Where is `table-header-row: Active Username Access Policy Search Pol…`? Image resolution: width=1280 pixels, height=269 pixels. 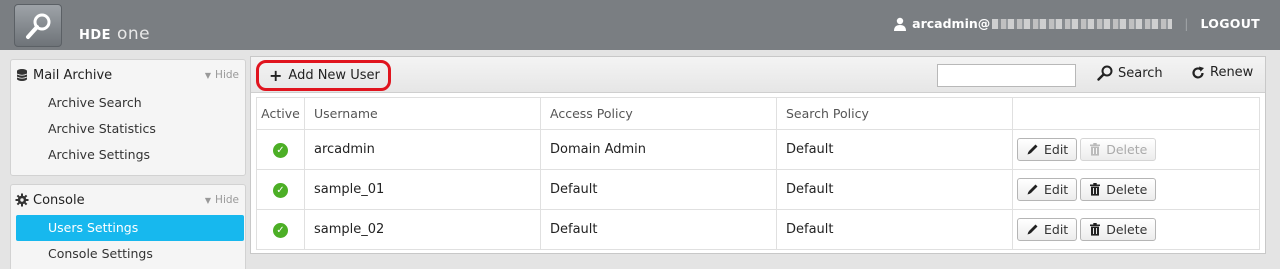 table-header-row: Active Username Access Policy Search Pol… is located at coordinates (758, 113).